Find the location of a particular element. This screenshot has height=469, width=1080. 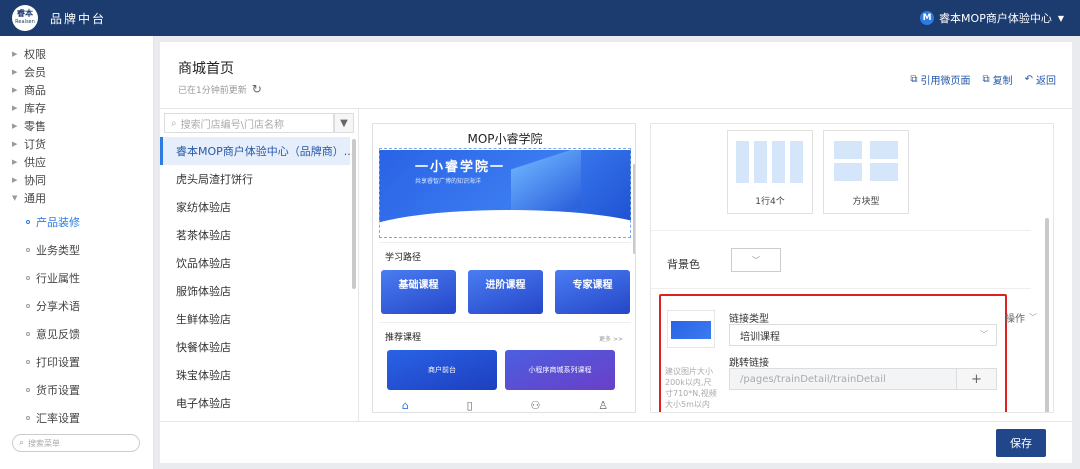

refresh-icon: ↻ is located at coordinates (257, 89).